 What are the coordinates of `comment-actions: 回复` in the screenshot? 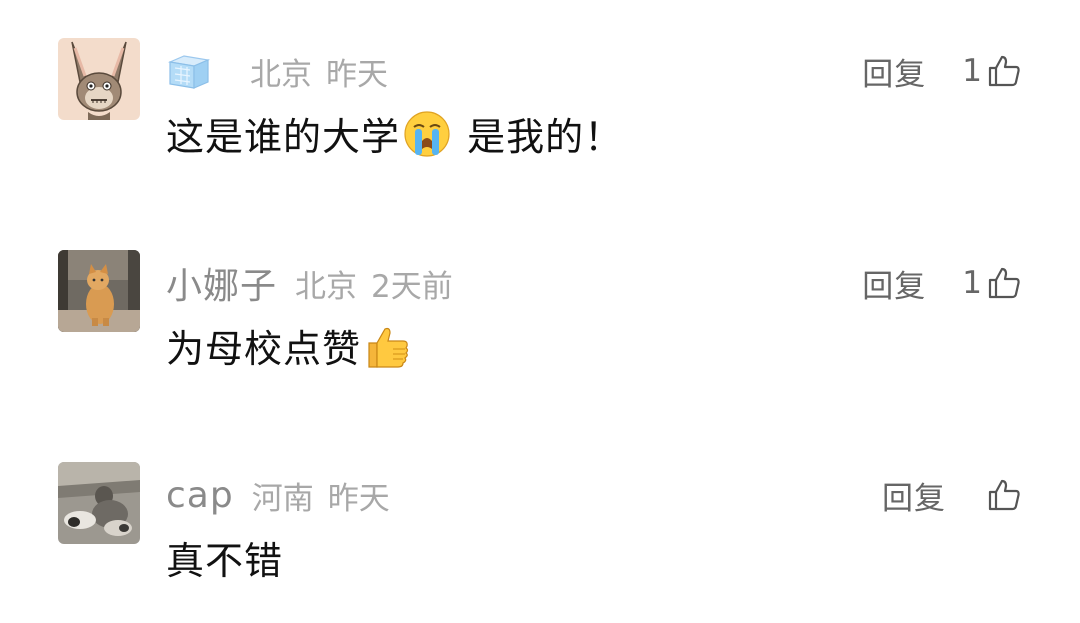 It's located at (952, 495).